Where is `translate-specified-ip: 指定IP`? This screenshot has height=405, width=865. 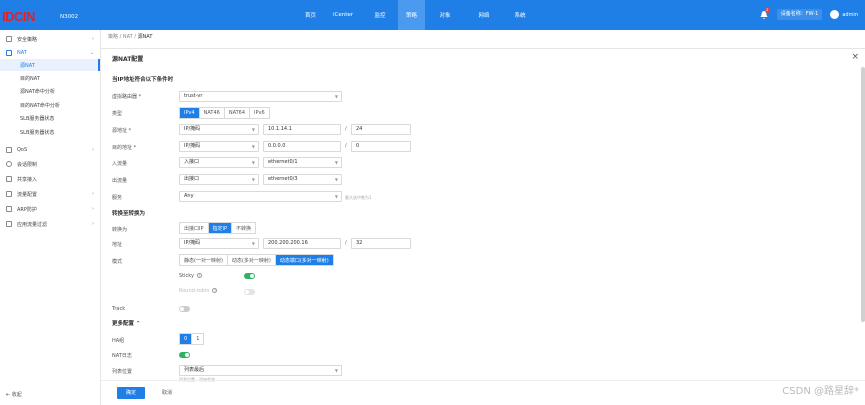 translate-specified-ip: 指定IP is located at coordinates (220, 228).